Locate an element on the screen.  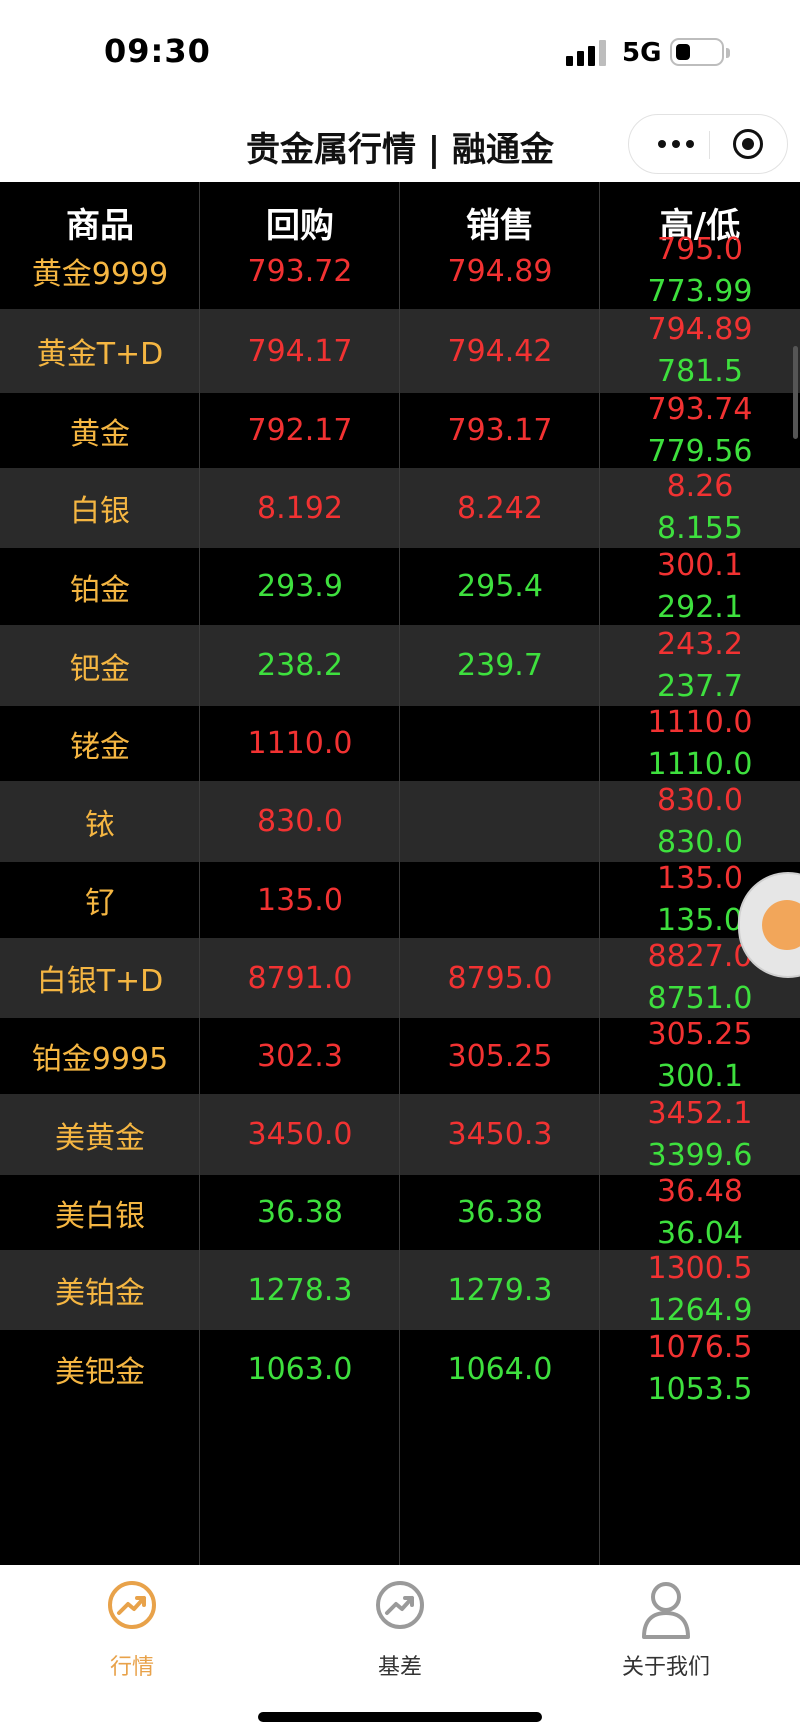
buyback-price: 793.72 is located at coordinates (300, 271).